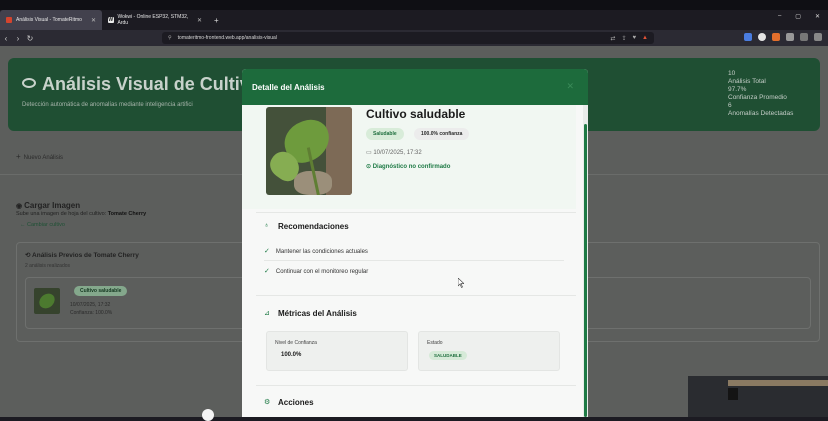 The height and width of the screenshot is (421, 828). I want to click on tomato-favicon-icon, so click(9, 20).